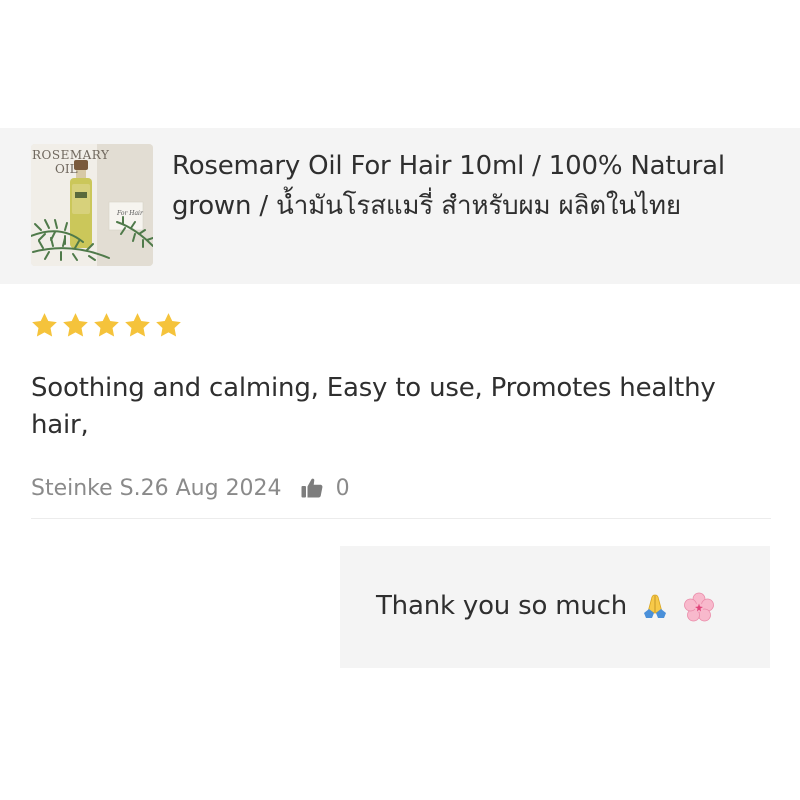  What do you see at coordinates (312, 488) in the screenshot?
I see `thumbs-up-icon` at bounding box center [312, 488].